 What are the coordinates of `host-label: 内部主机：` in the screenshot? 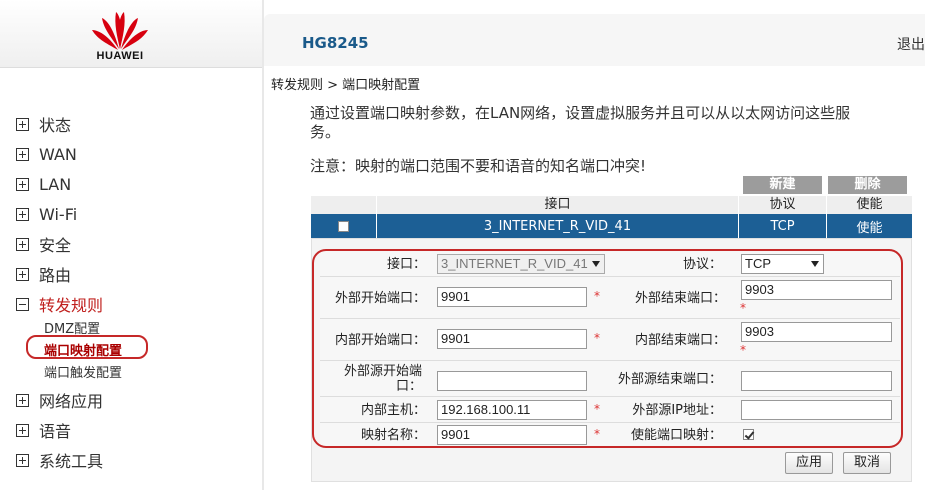 It's located at (393, 410).